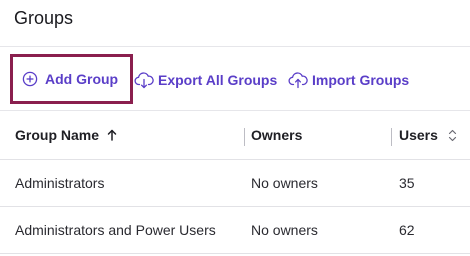 This screenshot has width=470, height=256. I want to click on page-title: Groups, so click(44, 18).